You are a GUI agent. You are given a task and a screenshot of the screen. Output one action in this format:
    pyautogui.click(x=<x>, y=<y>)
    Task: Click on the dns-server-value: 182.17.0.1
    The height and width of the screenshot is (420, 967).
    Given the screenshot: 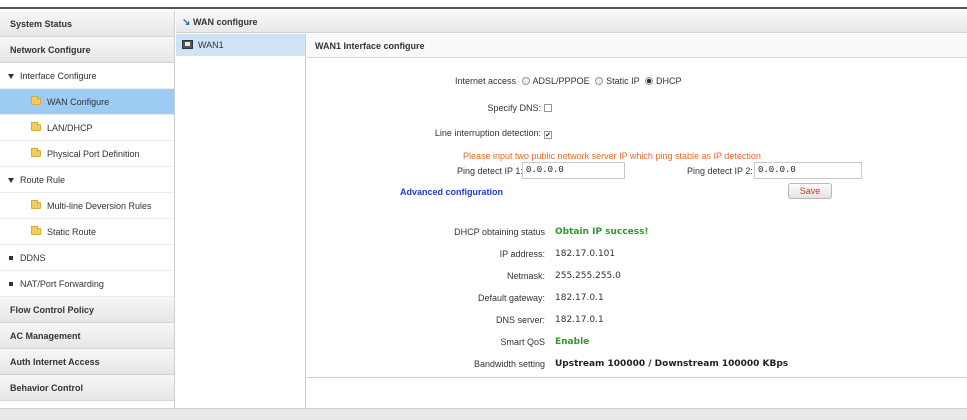 What is the action you would take?
    pyautogui.click(x=579, y=320)
    